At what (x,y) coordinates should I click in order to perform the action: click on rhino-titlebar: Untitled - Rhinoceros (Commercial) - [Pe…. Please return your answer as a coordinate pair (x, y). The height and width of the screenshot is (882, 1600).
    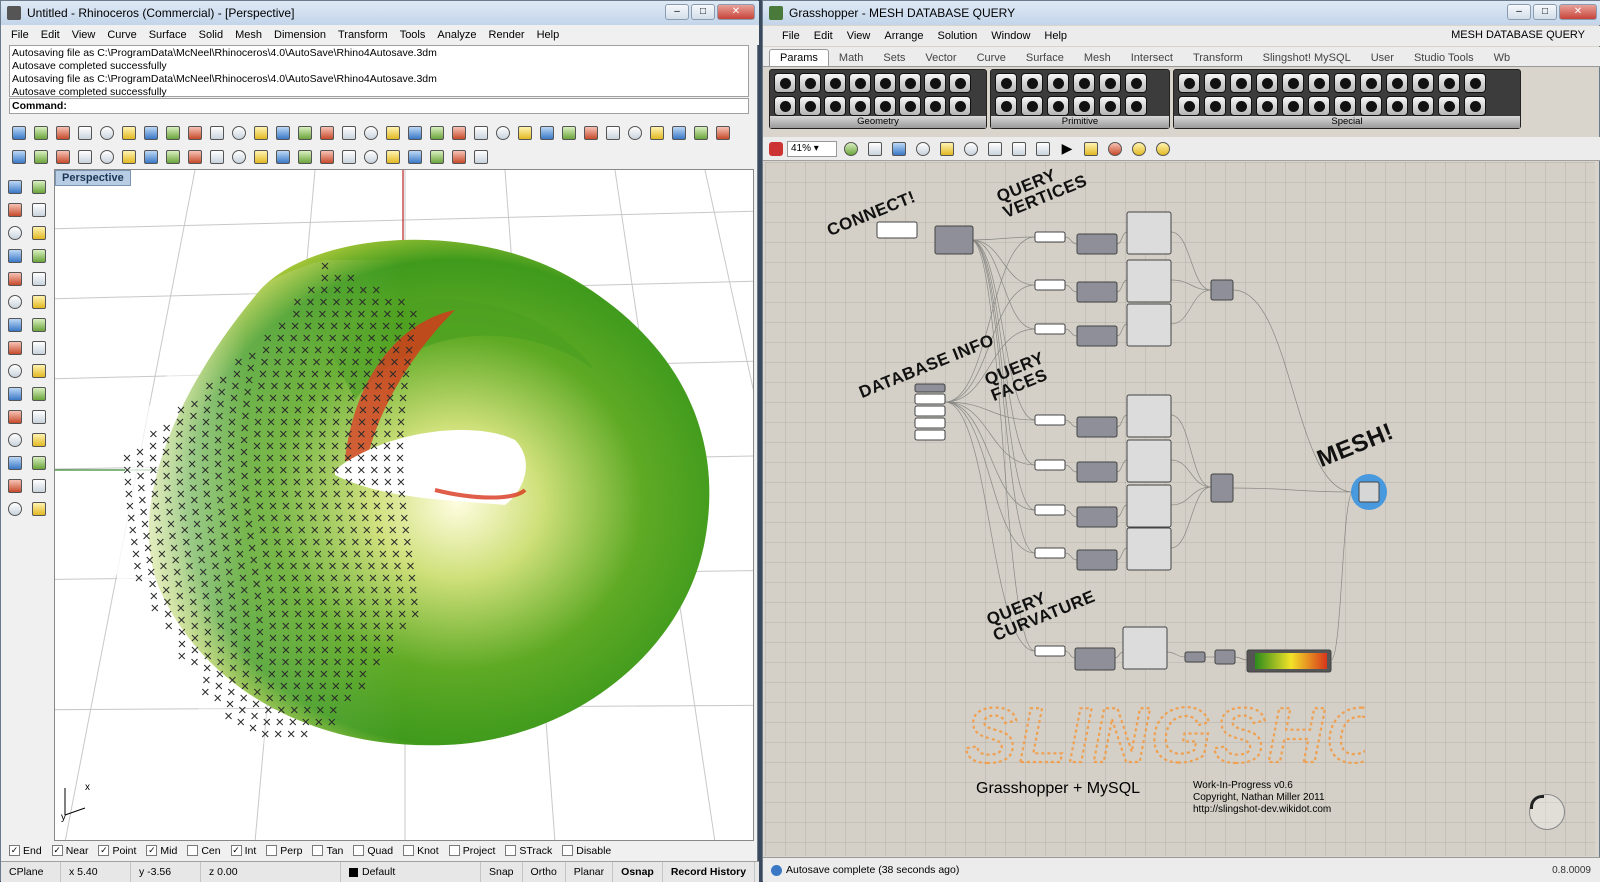
    Looking at the image, I should click on (380, 13).